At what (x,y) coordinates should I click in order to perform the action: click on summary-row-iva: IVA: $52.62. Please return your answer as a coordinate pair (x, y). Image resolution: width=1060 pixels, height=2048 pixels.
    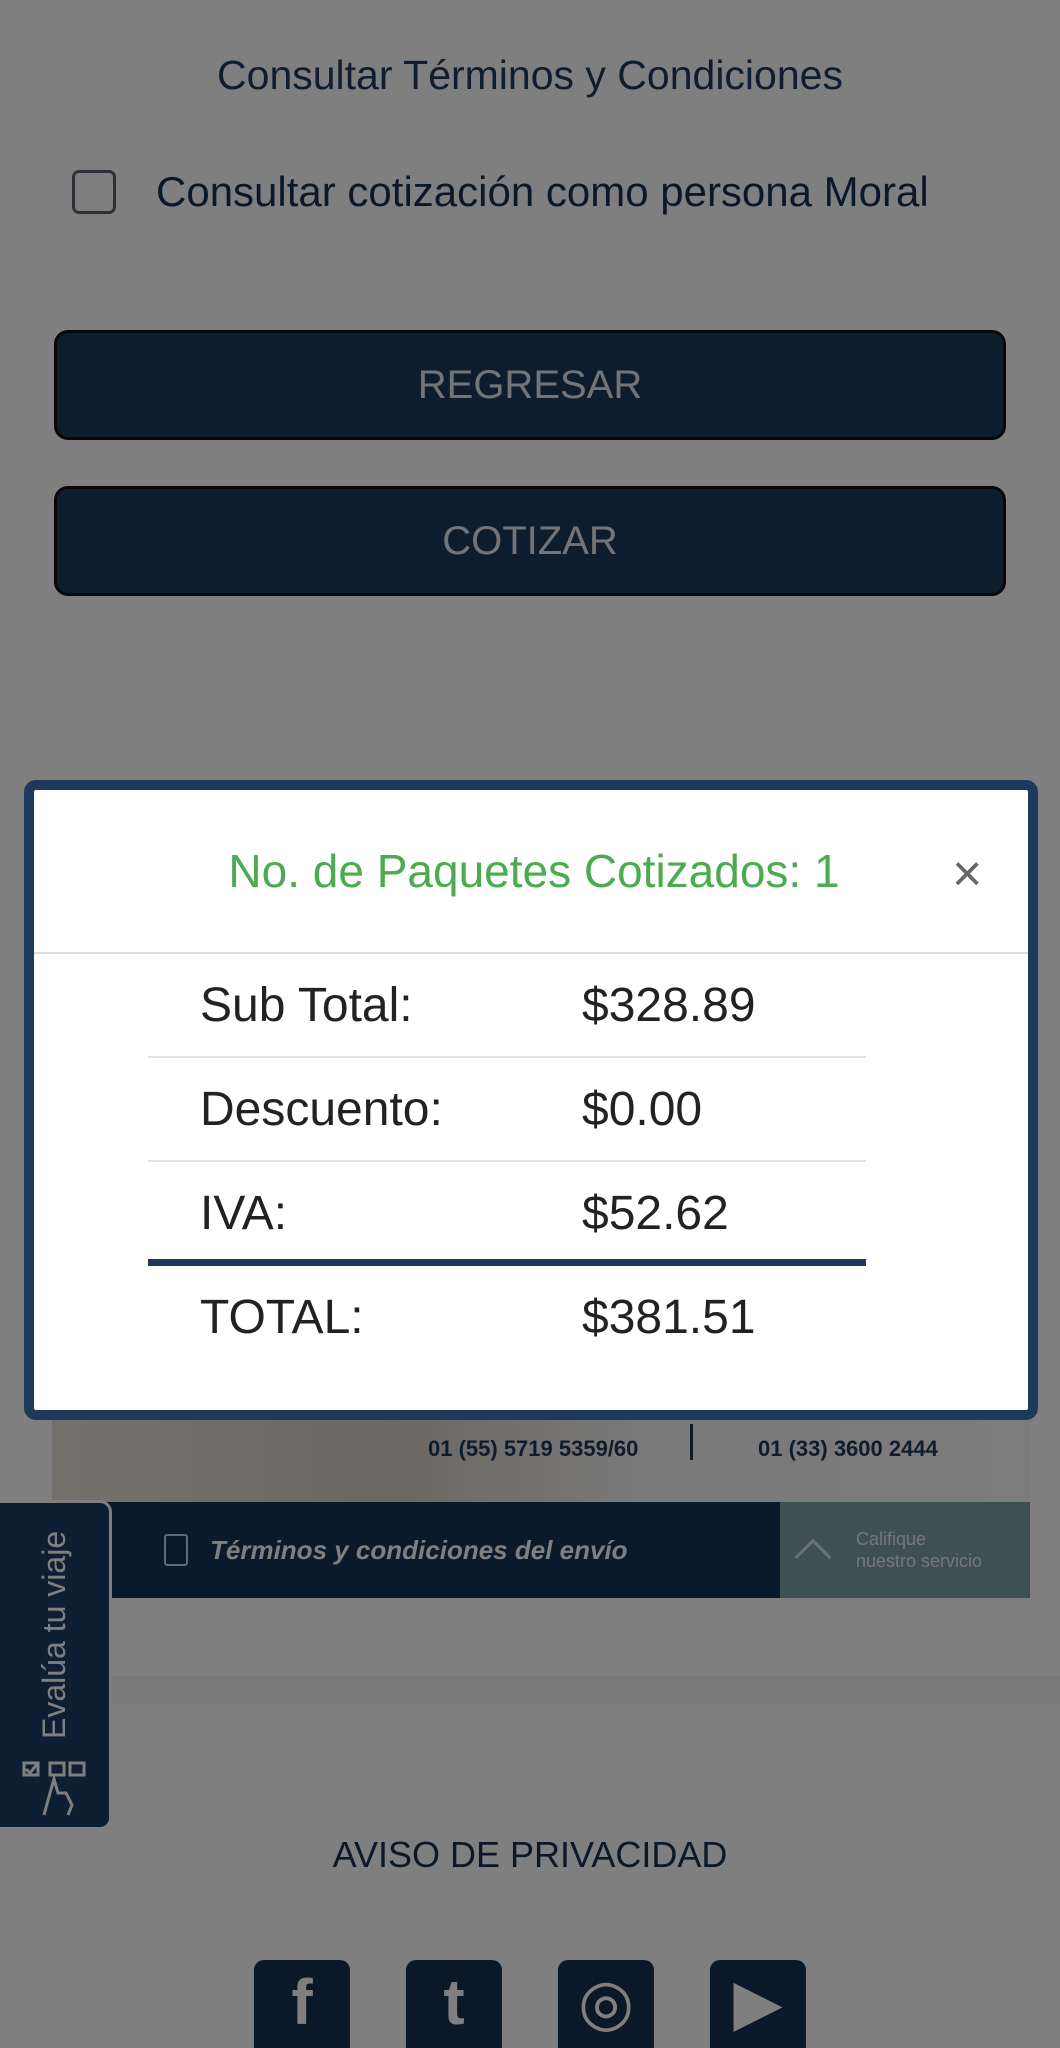
    Looking at the image, I should click on (507, 1214).